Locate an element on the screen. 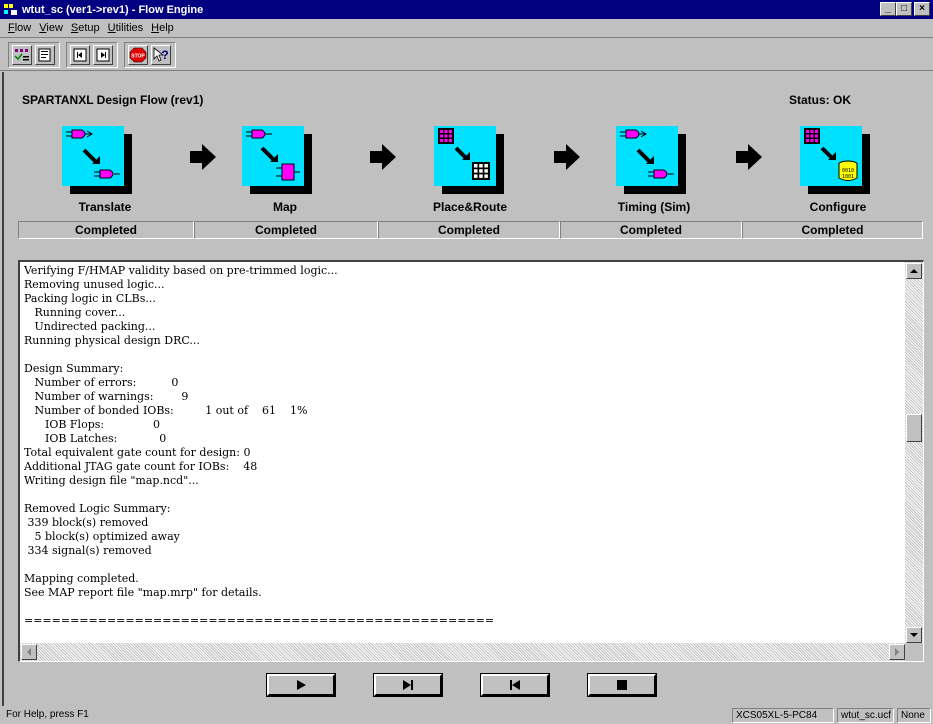 Image resolution: width=933 pixels, height=724 pixels. translate-icon is located at coordinates (93, 156).